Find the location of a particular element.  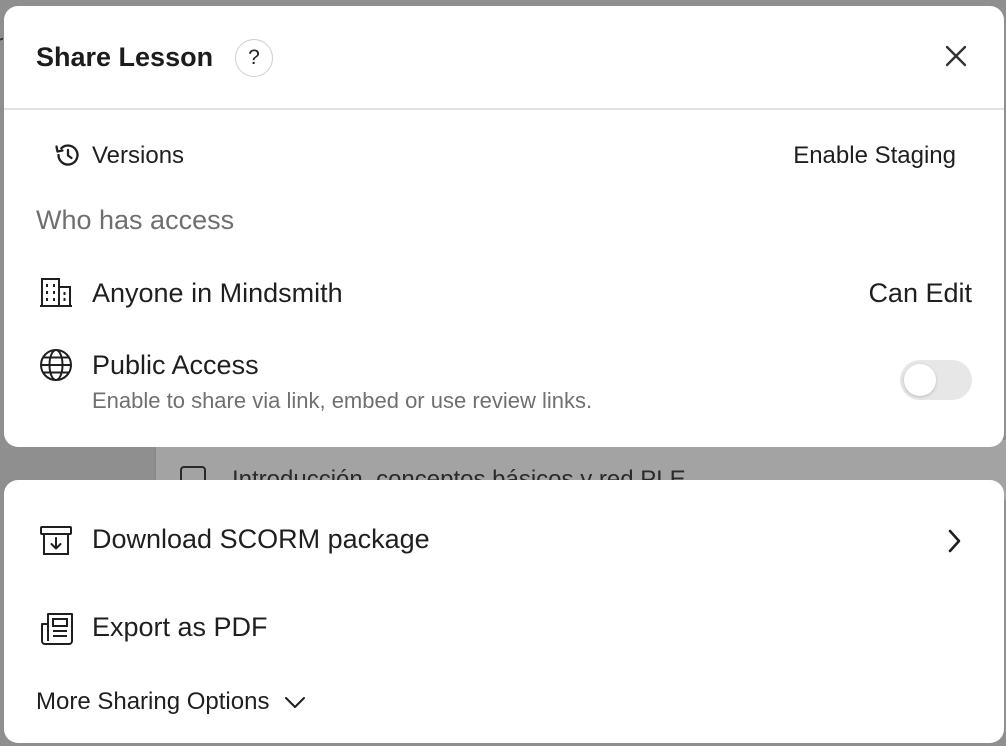

newspaper-icon is located at coordinates (57, 629).